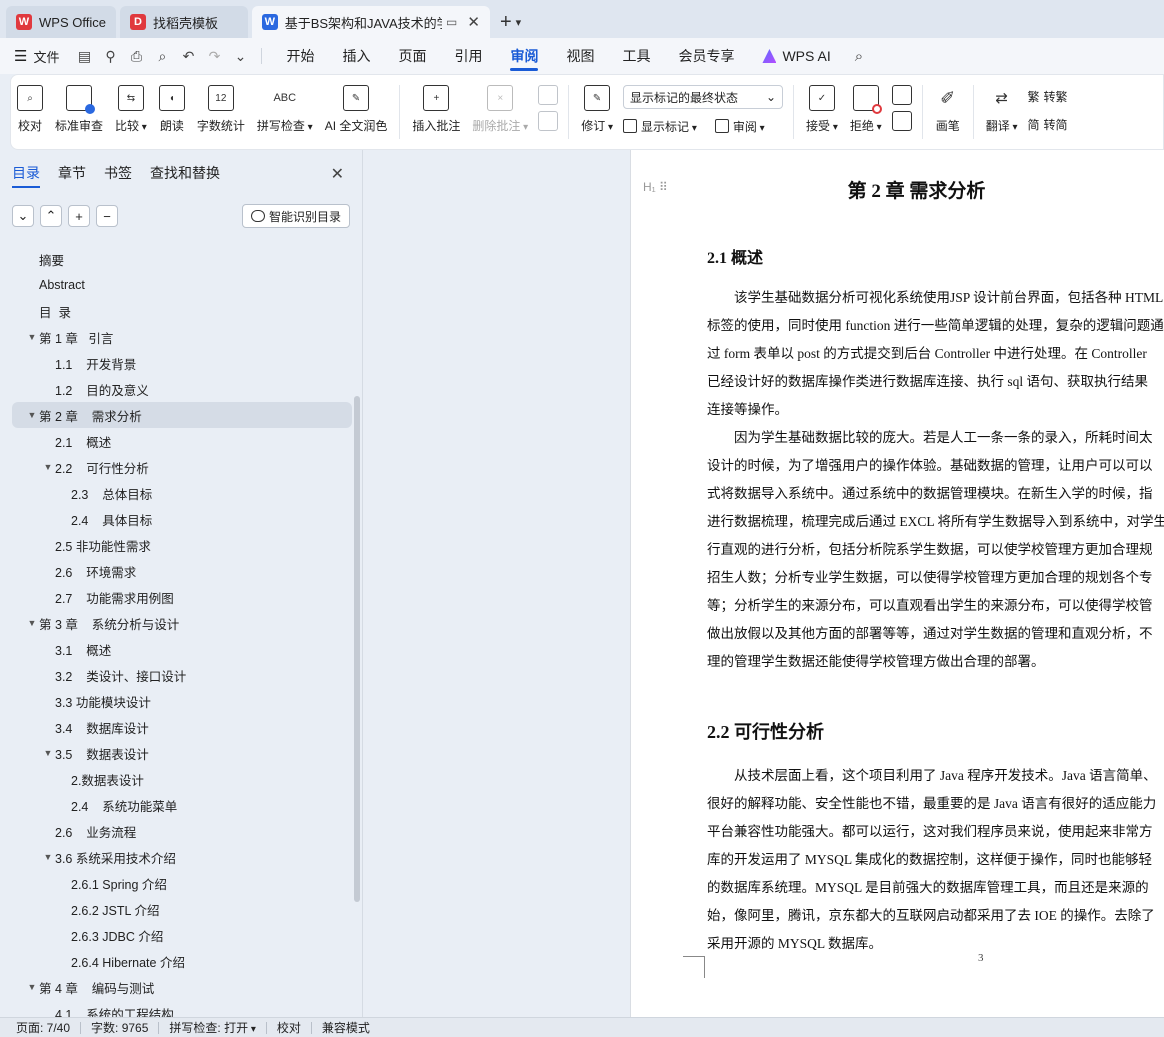 The width and height of the screenshot is (1164, 1037). I want to click on toc-item: 4.1 系统的工程结构, so click(182, 1009).